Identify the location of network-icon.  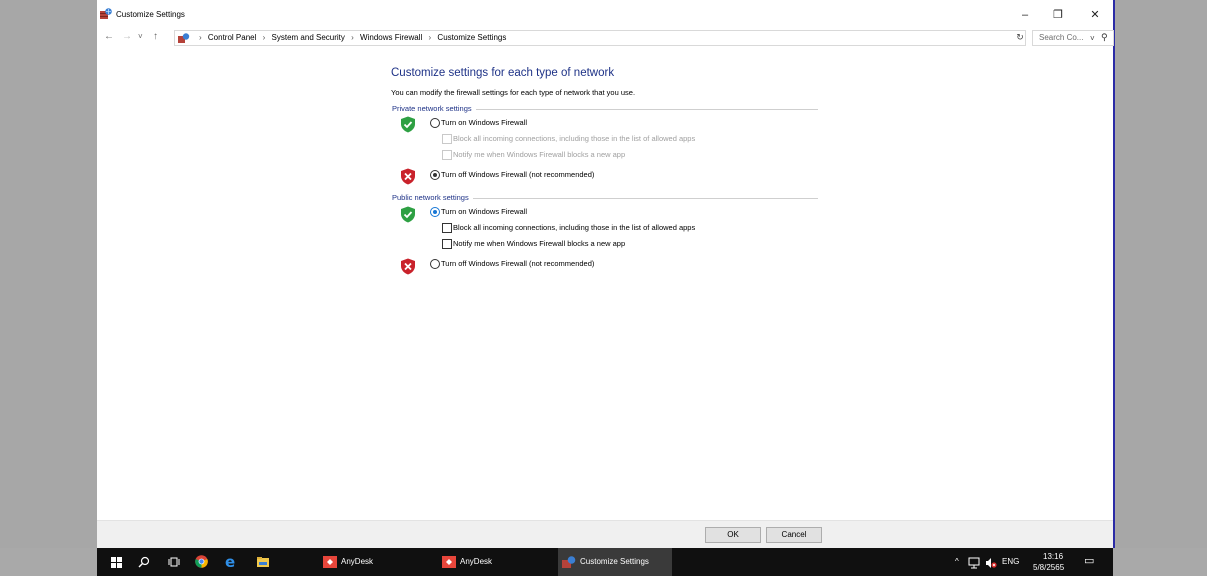
(974, 563).